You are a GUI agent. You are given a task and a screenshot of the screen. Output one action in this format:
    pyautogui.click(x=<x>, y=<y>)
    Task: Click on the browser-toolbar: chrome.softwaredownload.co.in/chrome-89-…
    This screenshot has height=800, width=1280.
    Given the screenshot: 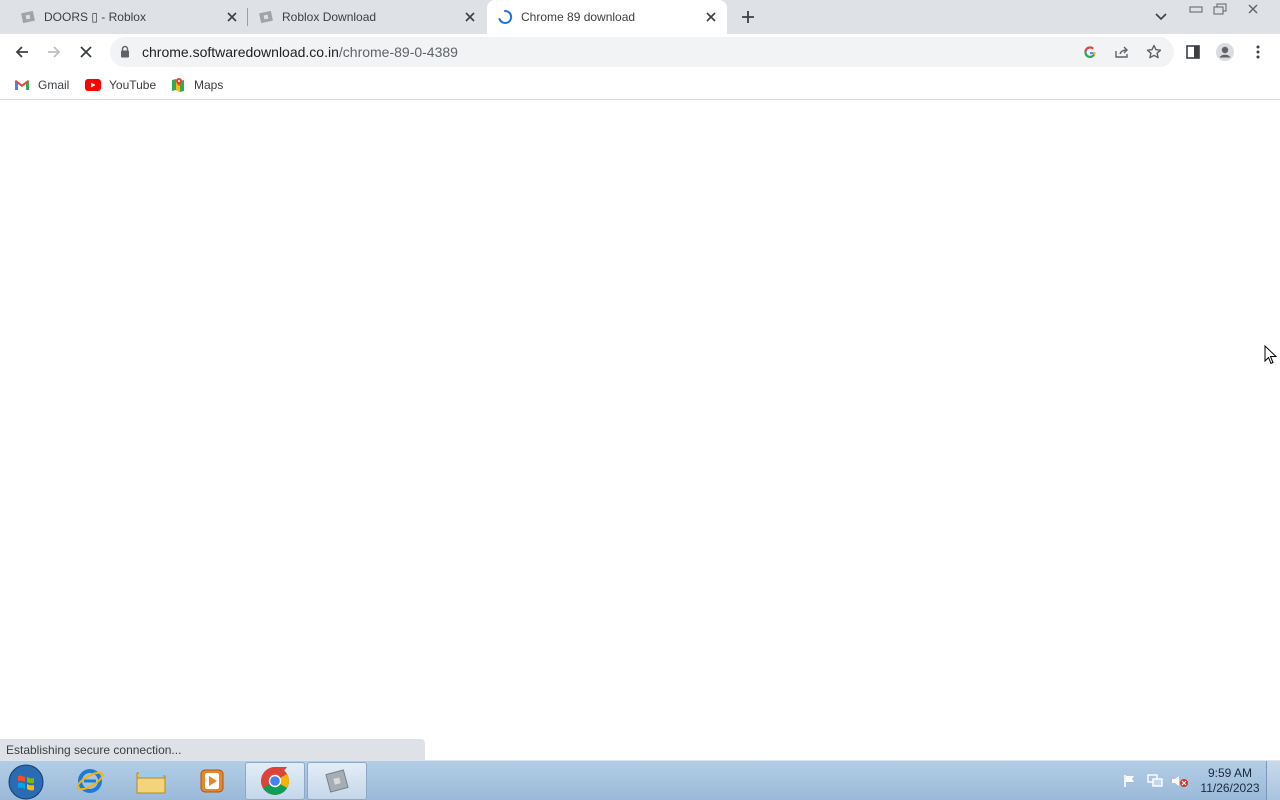 What is the action you would take?
    pyautogui.click(x=640, y=52)
    